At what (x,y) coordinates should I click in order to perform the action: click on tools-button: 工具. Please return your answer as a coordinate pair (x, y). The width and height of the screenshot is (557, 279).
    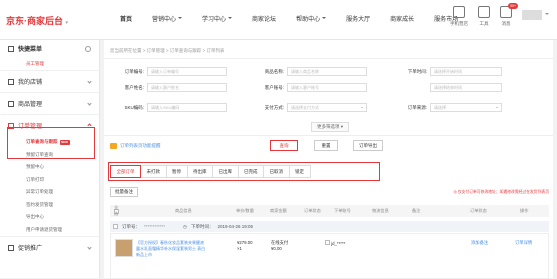
    Looking at the image, I should click on (484, 16).